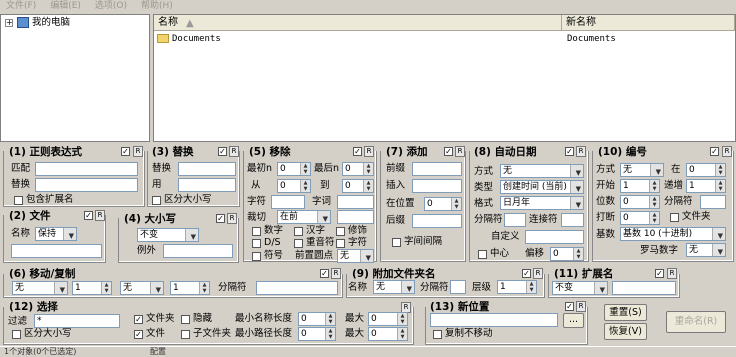 The width and height of the screenshot is (736, 357). Describe the element at coordinates (674, 217) in the screenshot. I see `num-folder-checkbox` at that location.